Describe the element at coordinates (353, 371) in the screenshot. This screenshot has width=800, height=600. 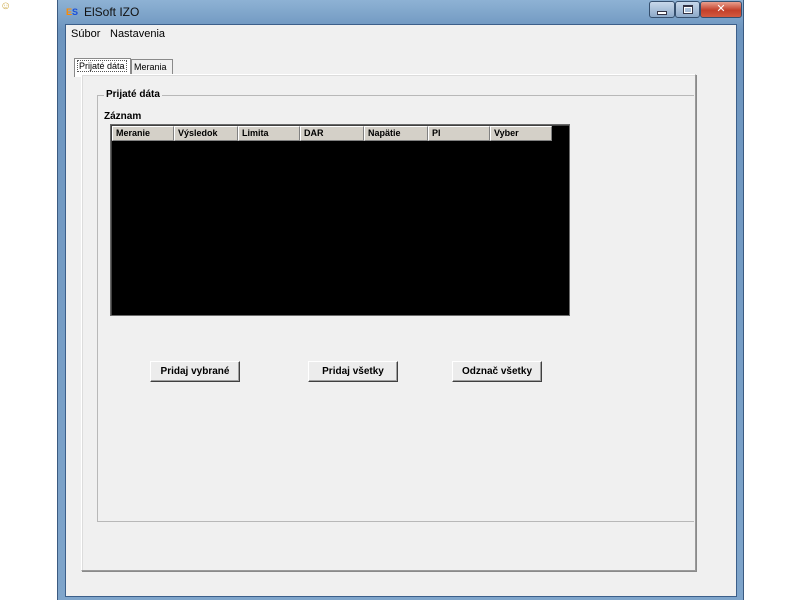
I see `add-all-button: Pridaj všetky` at that location.